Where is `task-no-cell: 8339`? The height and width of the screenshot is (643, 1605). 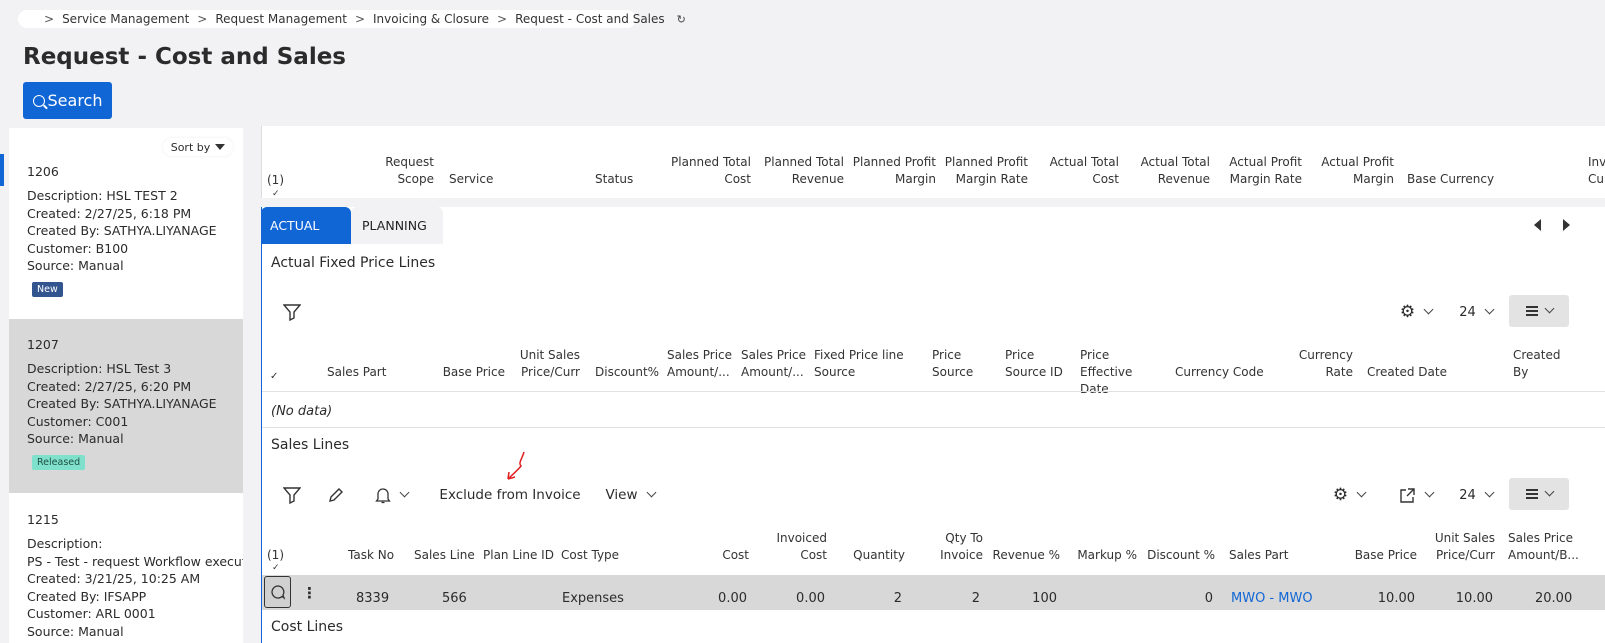
task-no-cell: 8339 is located at coordinates (373, 598).